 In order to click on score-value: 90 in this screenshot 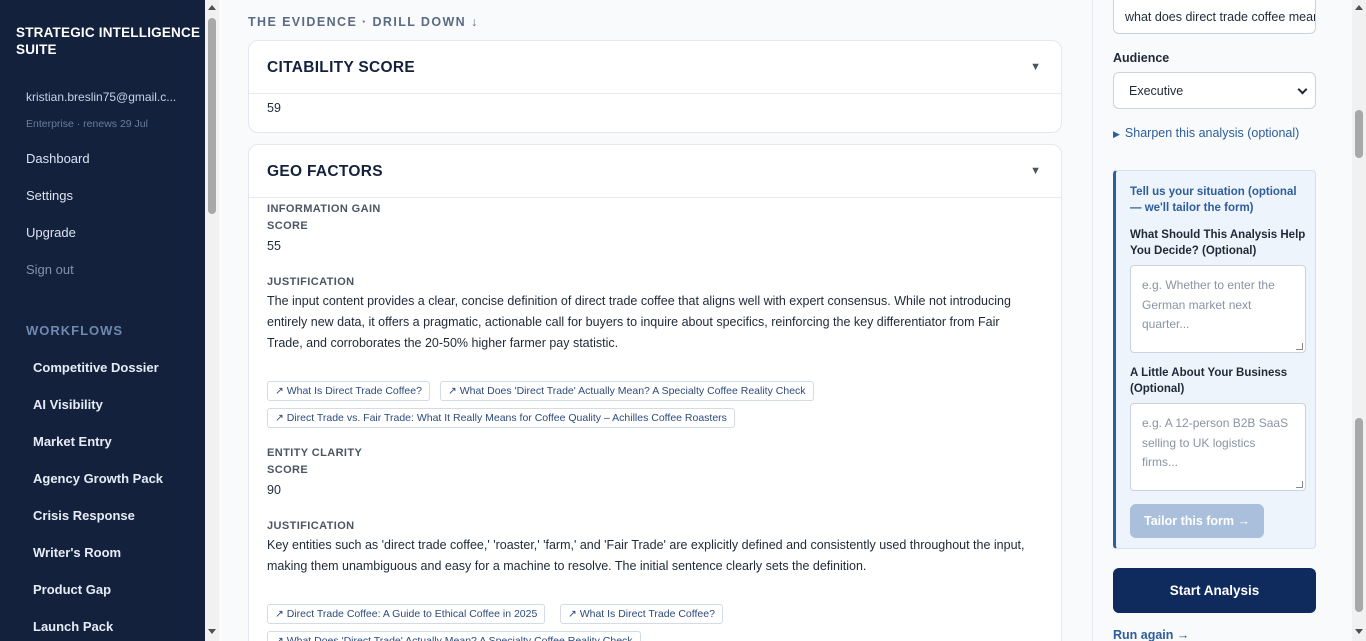, I will do `click(274, 490)`.